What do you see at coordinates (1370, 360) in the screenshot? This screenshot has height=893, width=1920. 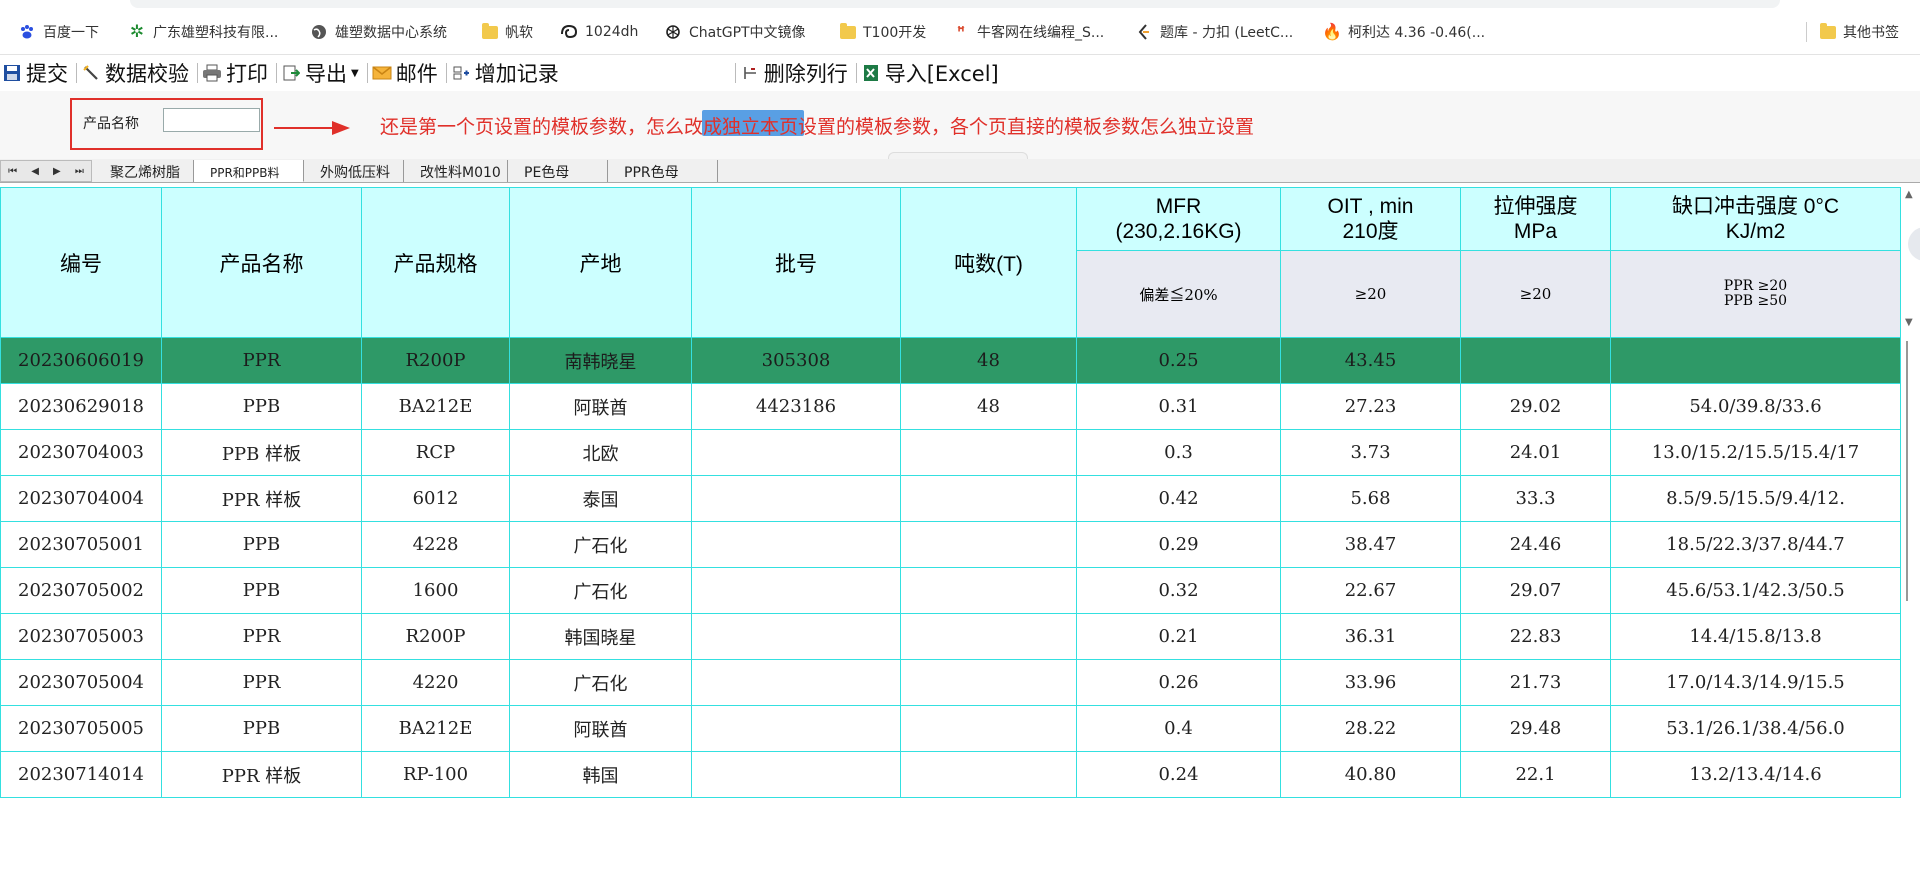 I see `cell-oit: 43.45` at bounding box center [1370, 360].